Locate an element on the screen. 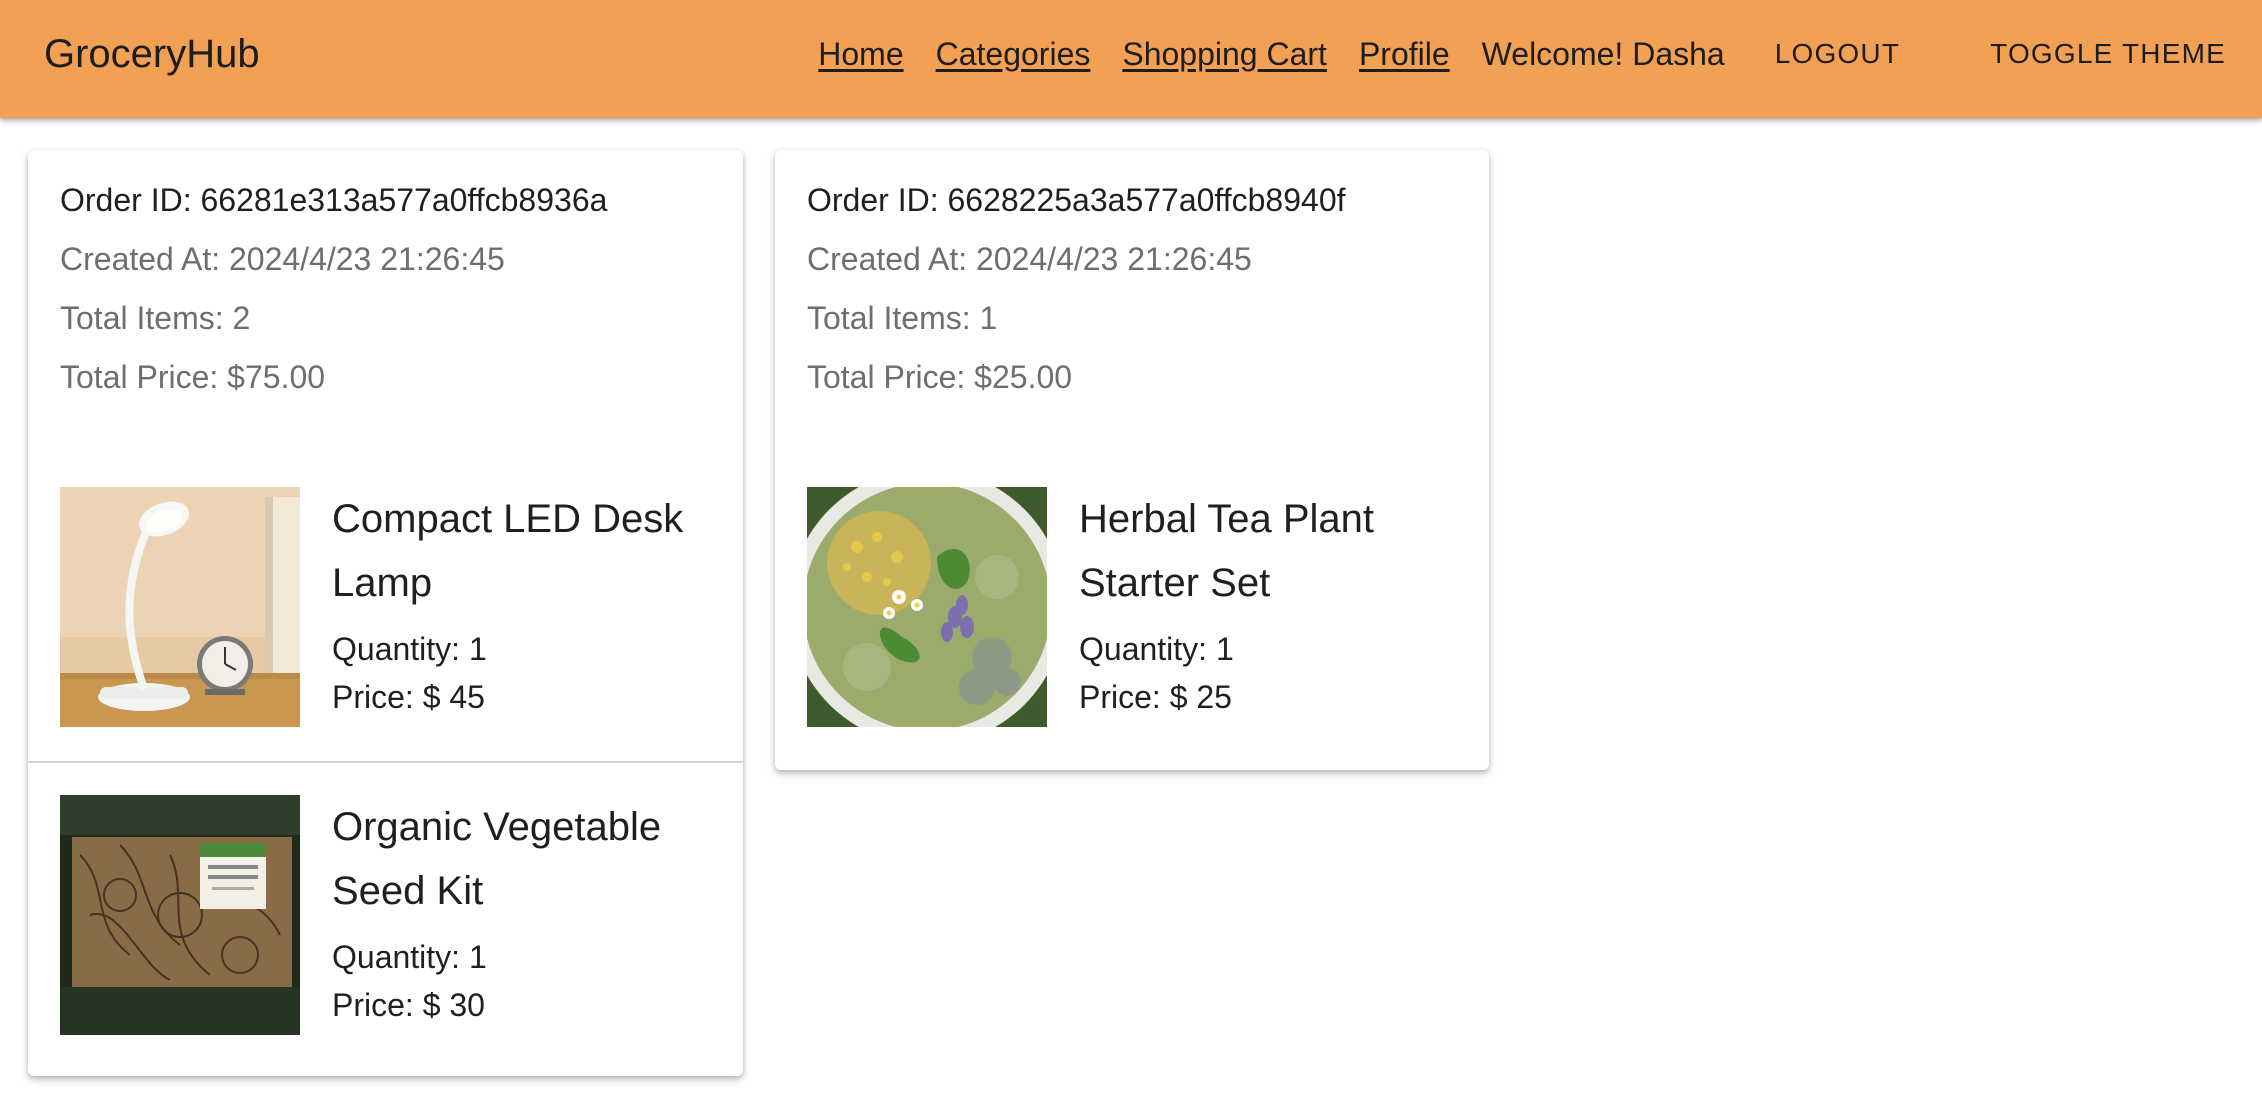  item-name: Compact LED Desk Lamp is located at coordinates (508, 551).